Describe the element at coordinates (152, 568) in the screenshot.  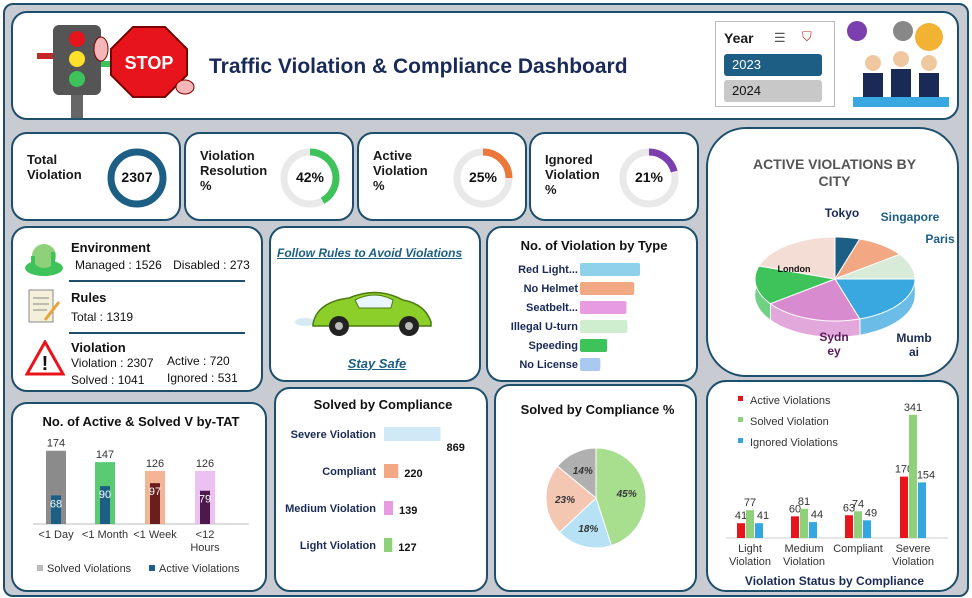
I see `legend-swatch-active` at that location.